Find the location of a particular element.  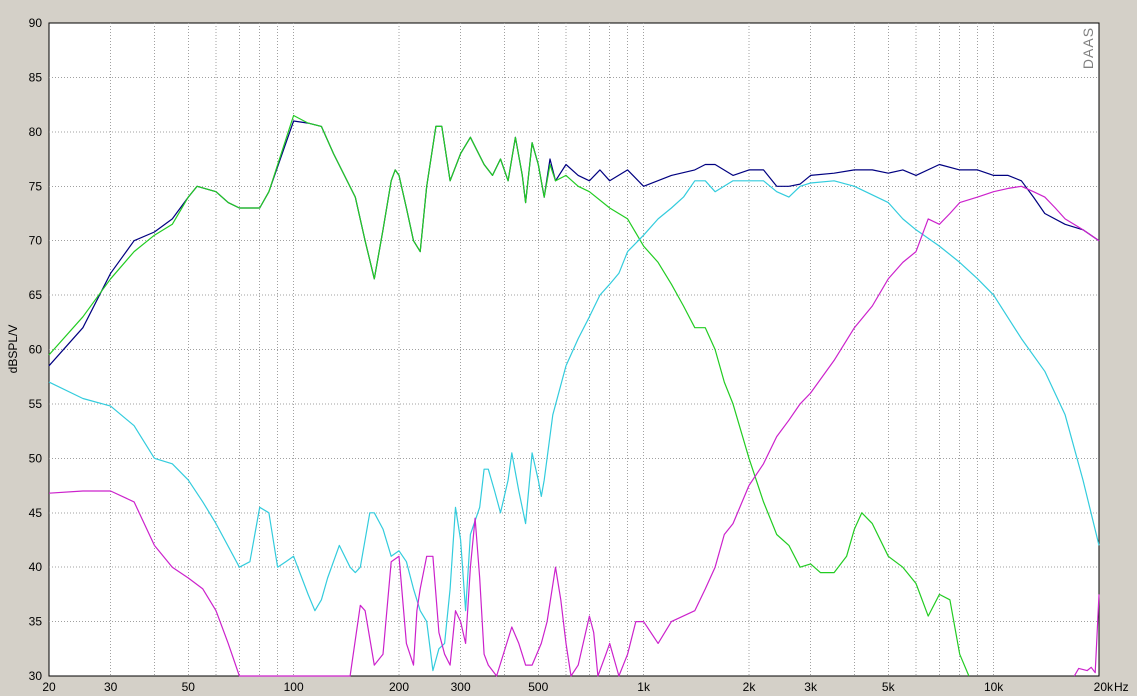

y-tick-label: 85 is located at coordinates (36, 77).